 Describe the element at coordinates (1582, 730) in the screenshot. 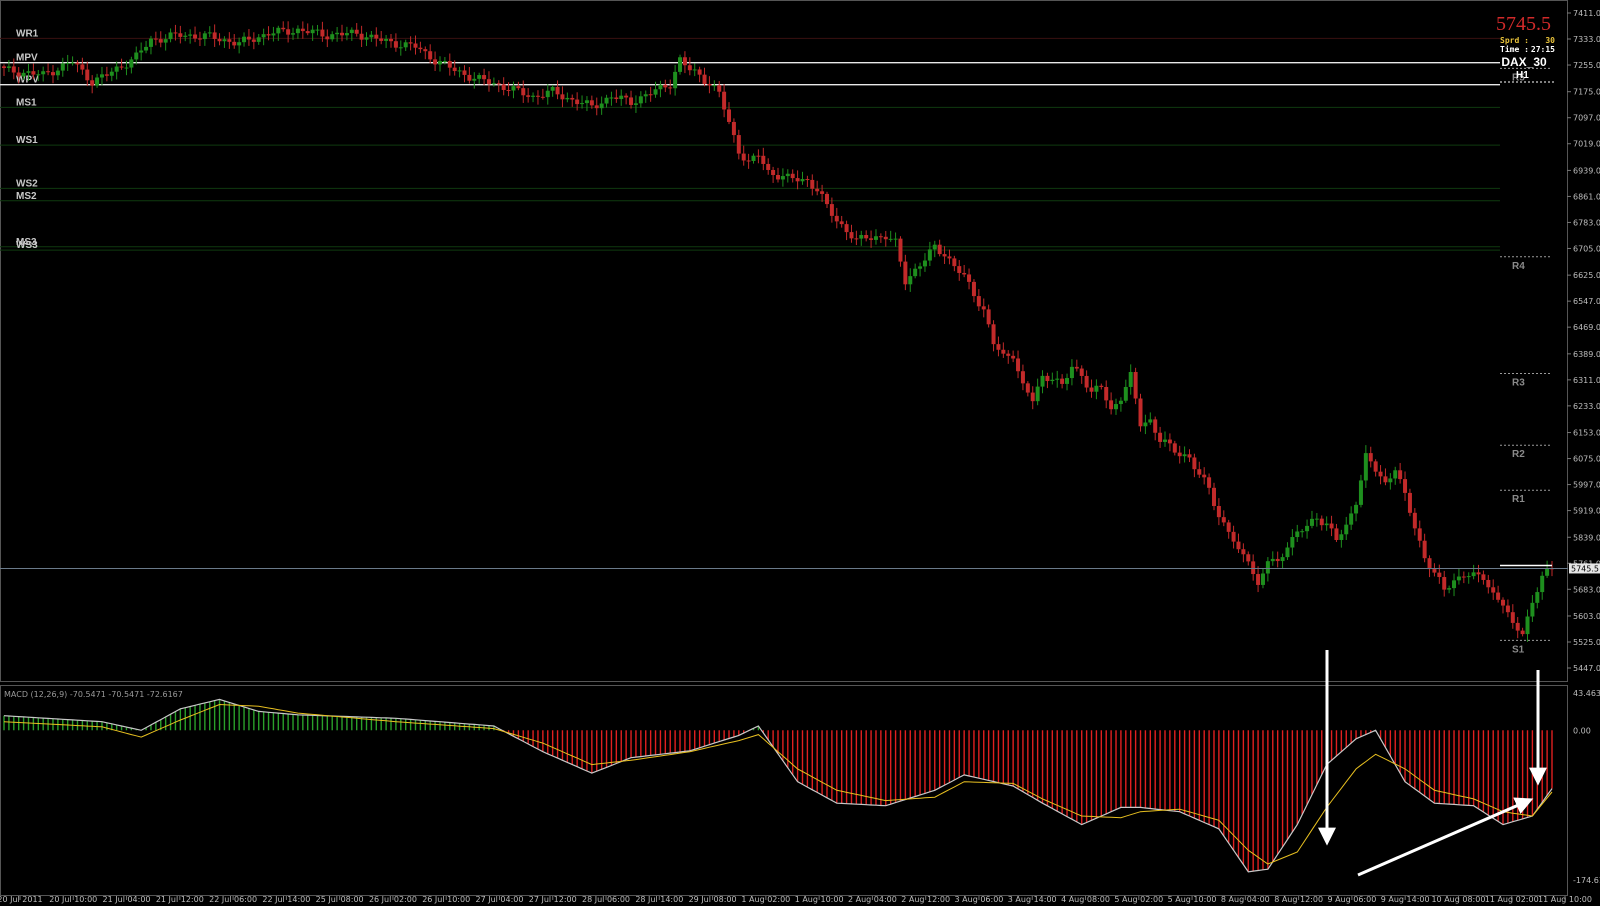

I see `macd-tick-label: 0.00` at that location.